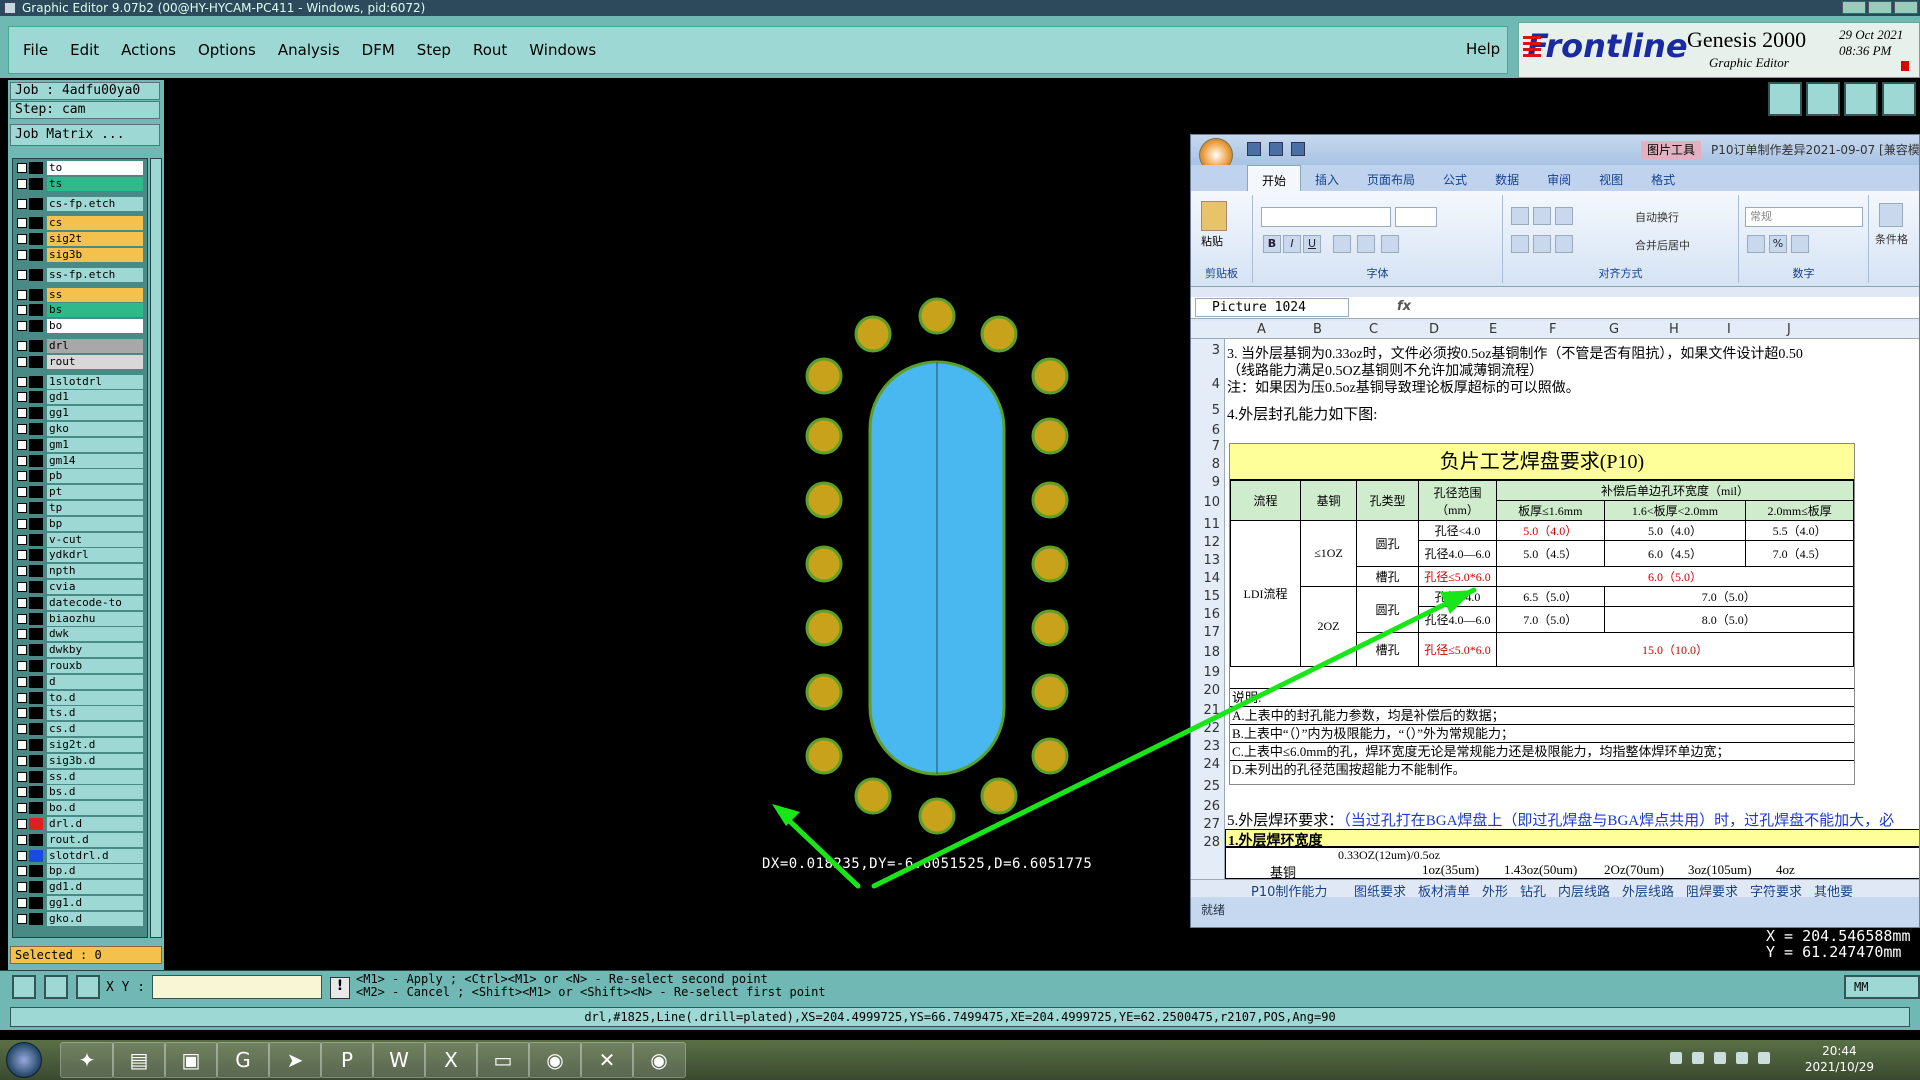 This screenshot has width=1920, height=1080. Describe the element at coordinates (607, 1060) in the screenshot. I see `x-icon: ✕` at that location.